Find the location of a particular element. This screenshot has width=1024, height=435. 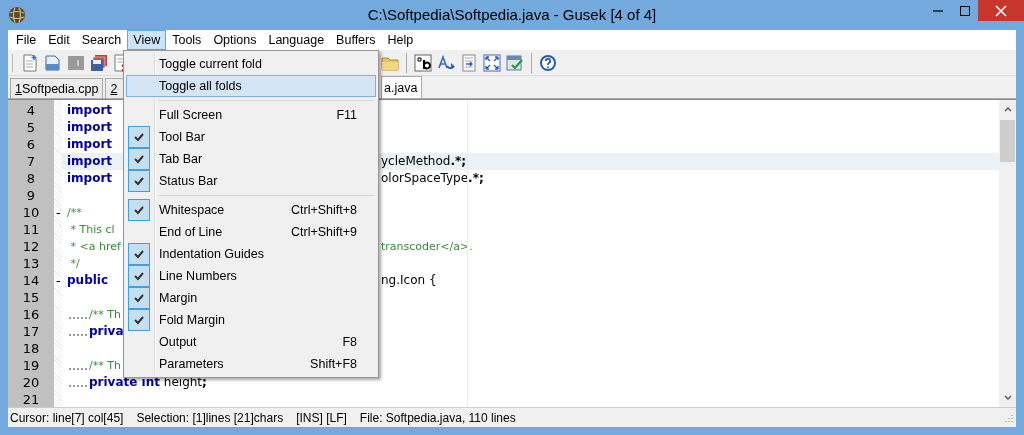

line-number: 14 is located at coordinates (31, 280).